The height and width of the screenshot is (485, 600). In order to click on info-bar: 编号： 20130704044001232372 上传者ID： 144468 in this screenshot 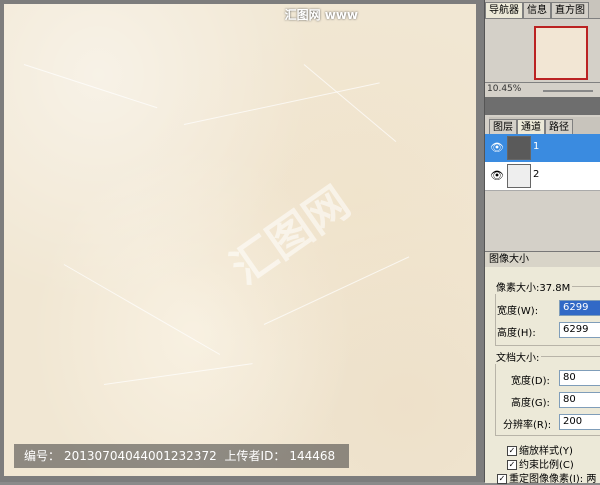, I will do `click(182, 456)`.